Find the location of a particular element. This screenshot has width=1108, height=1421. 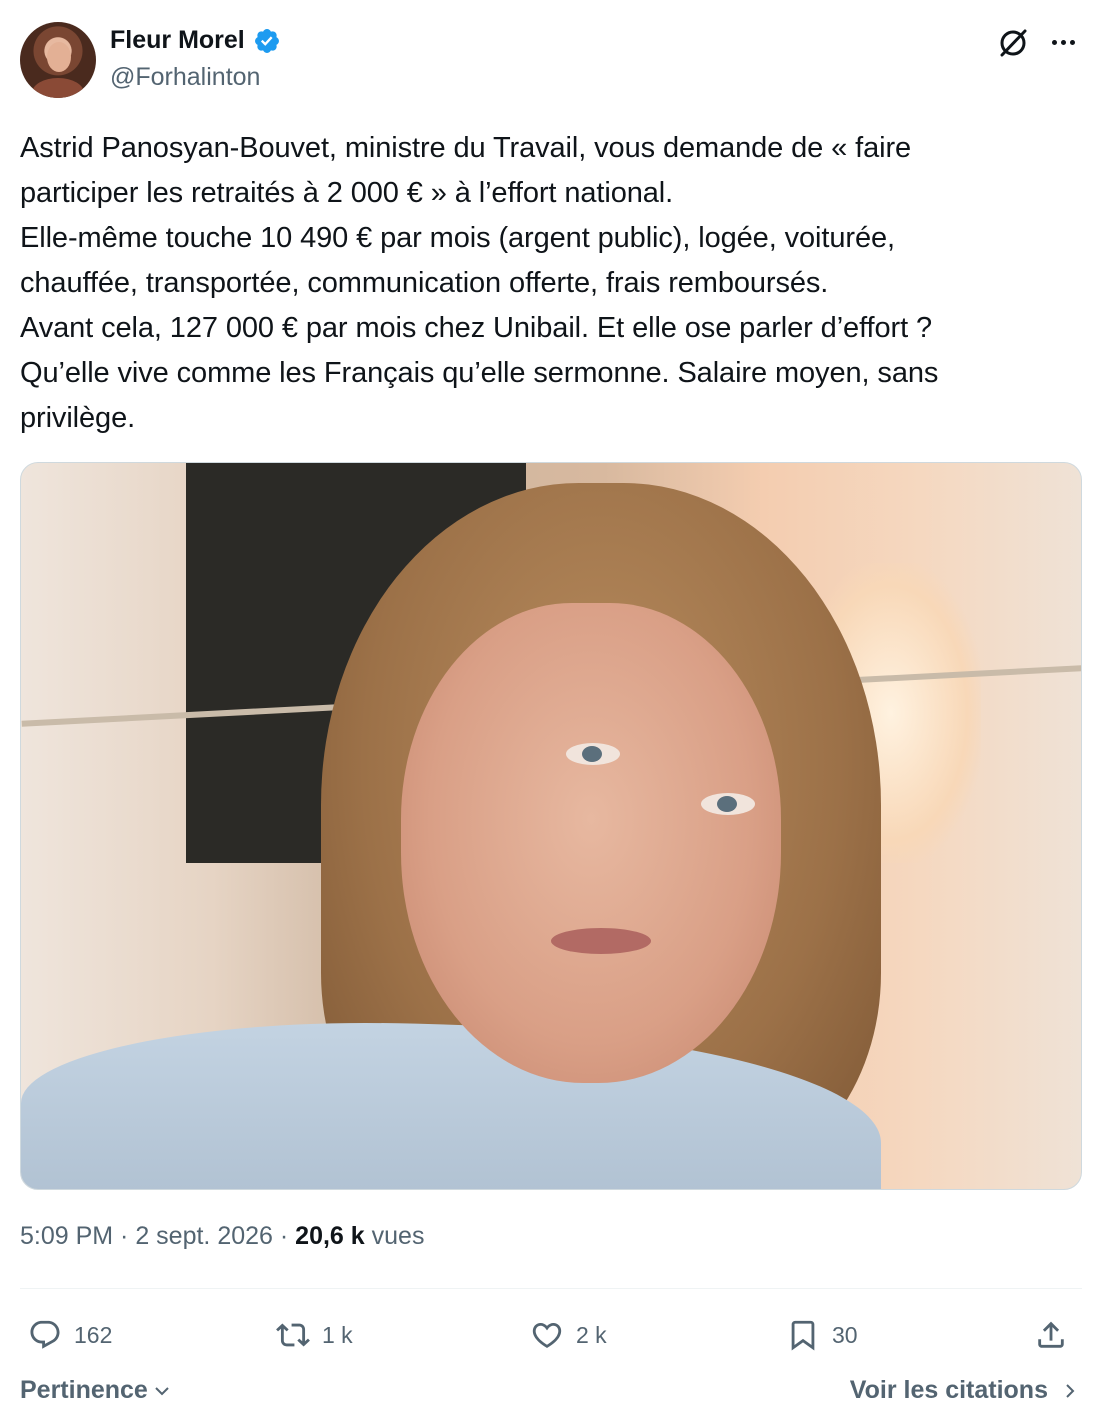

repost-icon is located at coordinates (293, 1335).